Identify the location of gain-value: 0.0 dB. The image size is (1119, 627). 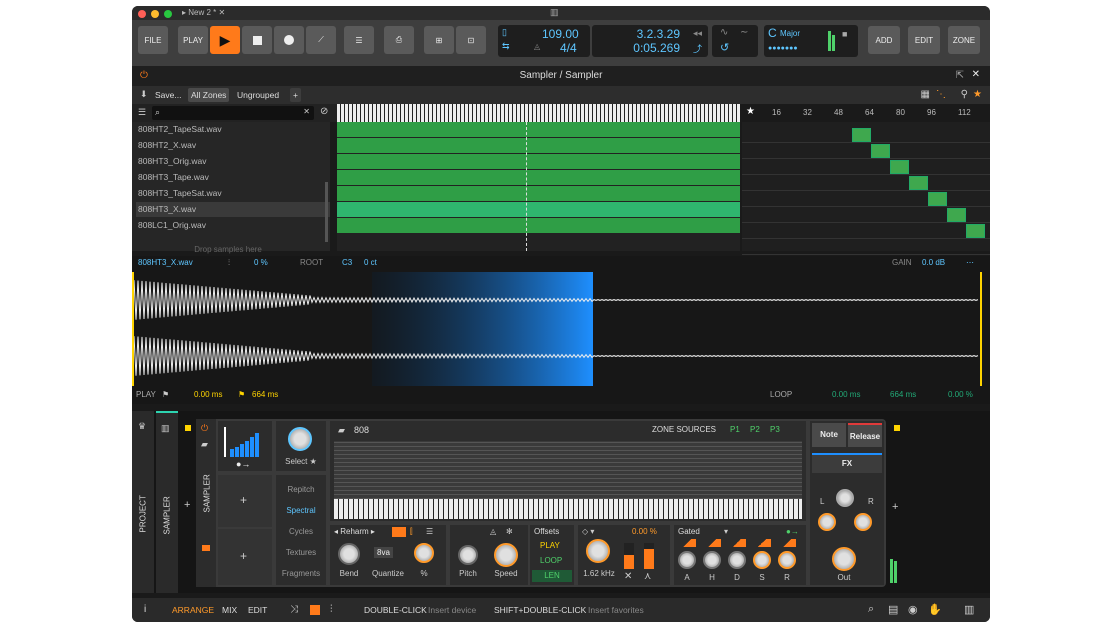
(933, 262).